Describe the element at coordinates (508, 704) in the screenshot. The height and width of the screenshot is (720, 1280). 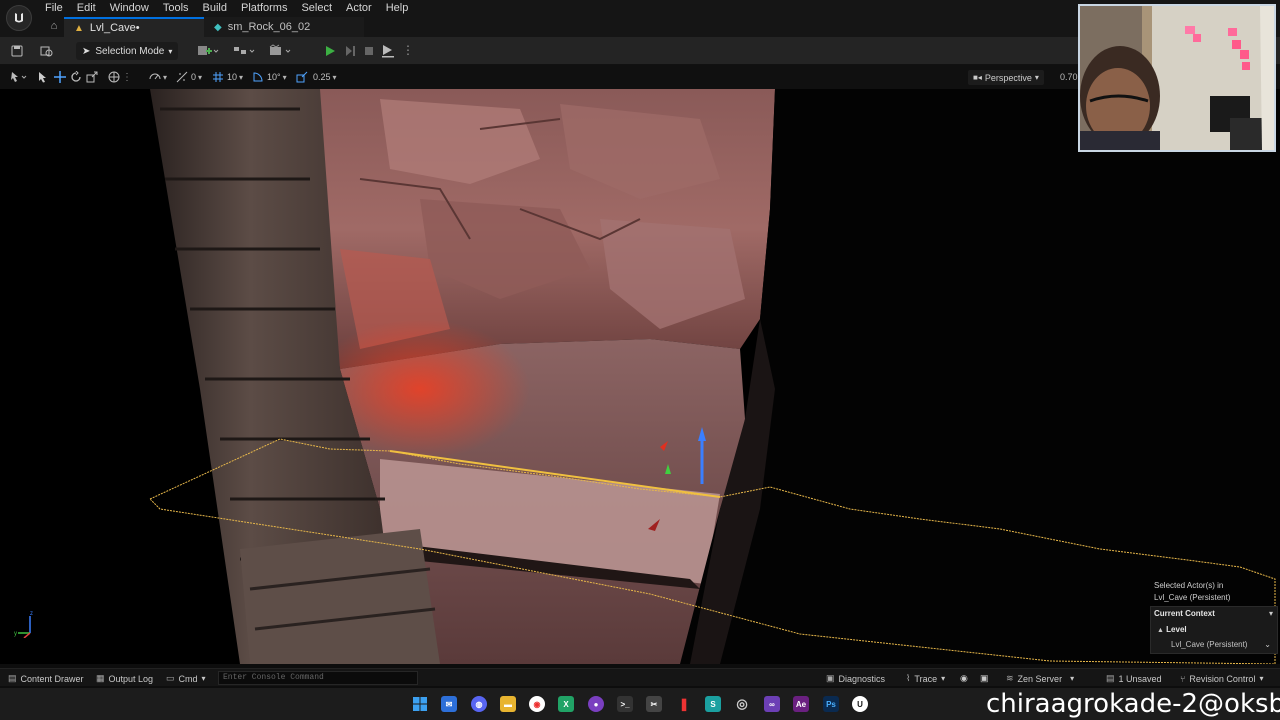
I see `file-explorer-icon: ▬` at that location.